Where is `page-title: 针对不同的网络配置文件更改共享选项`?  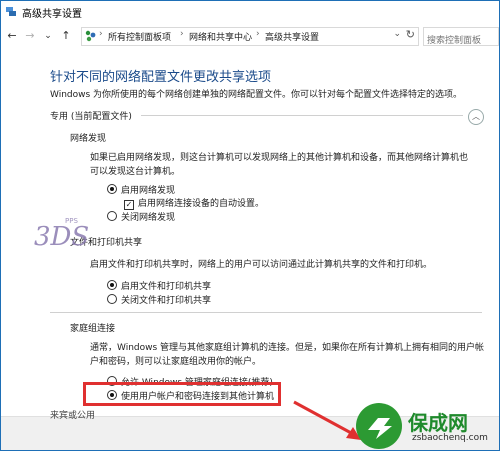
page-title: 针对不同的网络配置文件更改共享选项 is located at coordinates (161, 77).